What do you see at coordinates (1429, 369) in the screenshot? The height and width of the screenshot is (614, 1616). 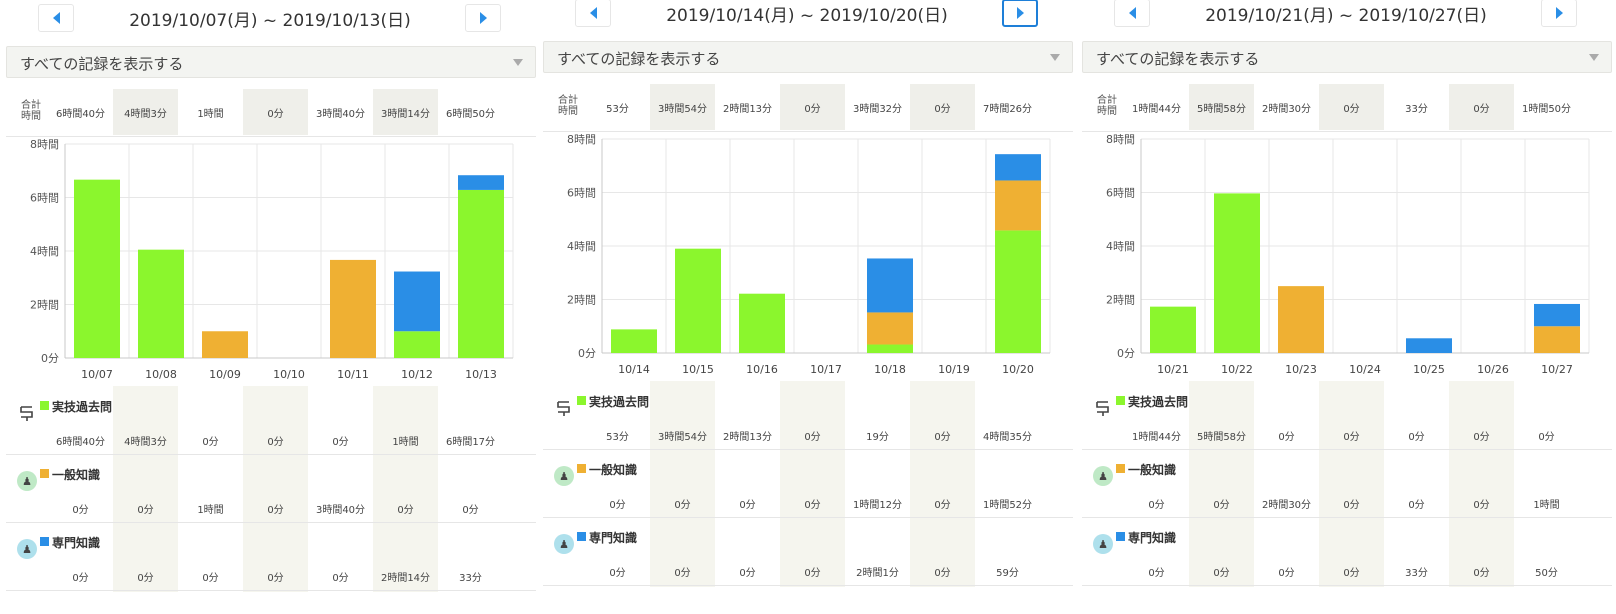 I see `x-tick-label: 10/25` at bounding box center [1429, 369].